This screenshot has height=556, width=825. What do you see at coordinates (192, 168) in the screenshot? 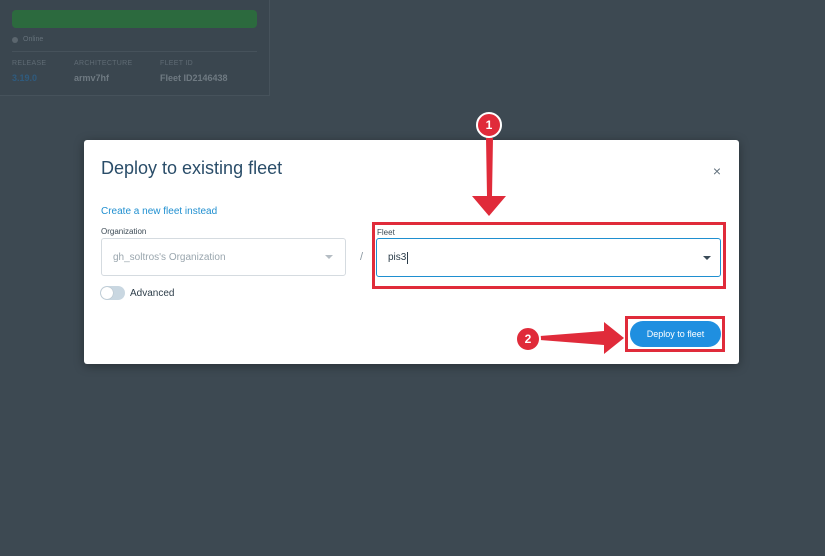
I see `dialog-title: Deploy to existing fleet` at bounding box center [192, 168].